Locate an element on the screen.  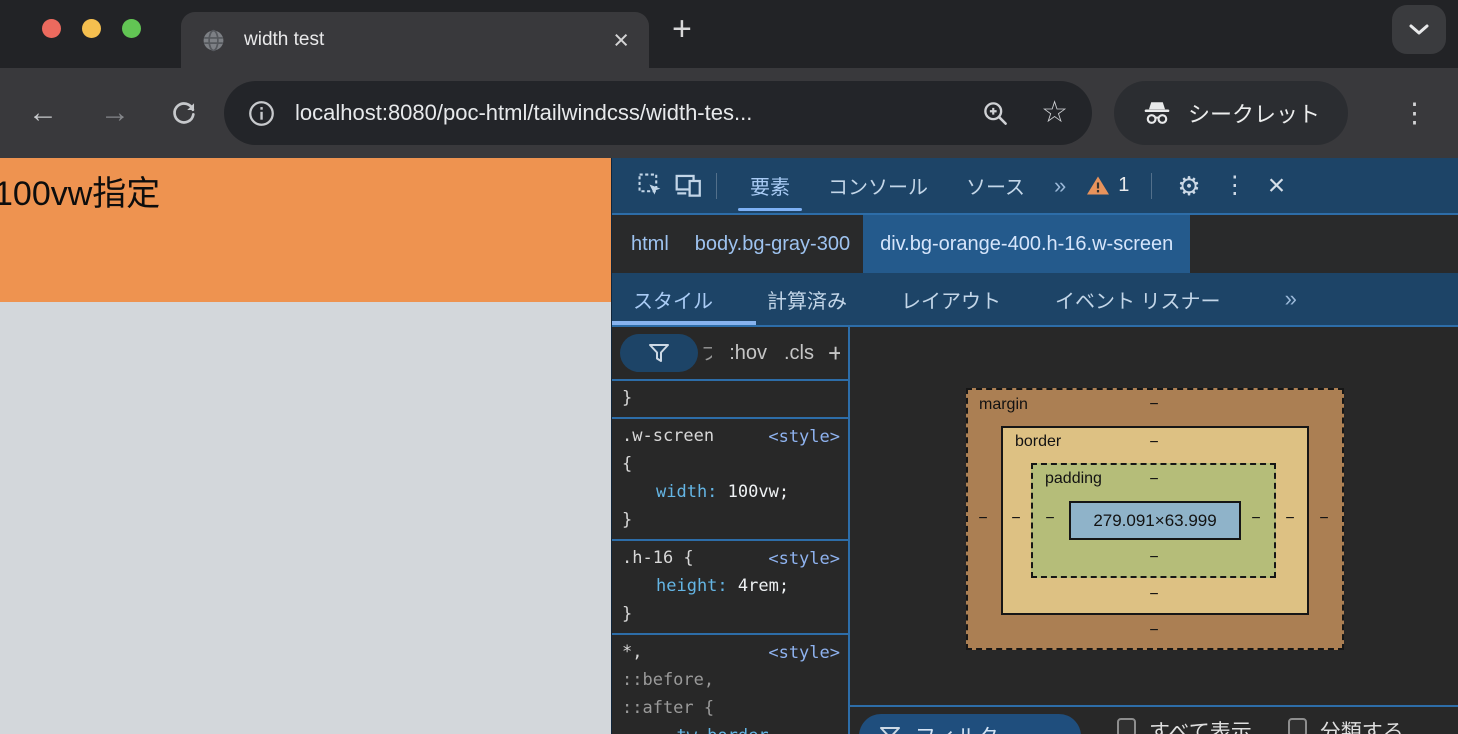
device-toolbar-icon is located at coordinates (688, 185).